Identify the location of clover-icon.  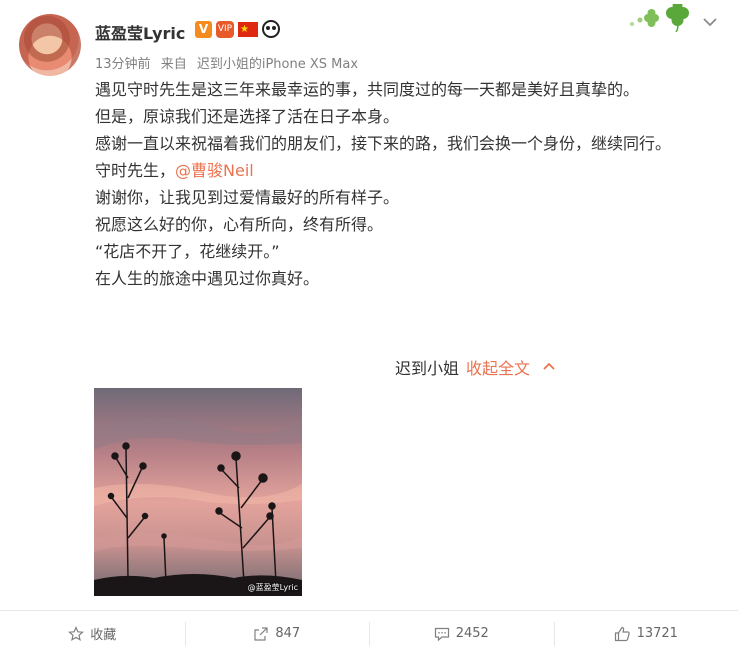
(659, 18).